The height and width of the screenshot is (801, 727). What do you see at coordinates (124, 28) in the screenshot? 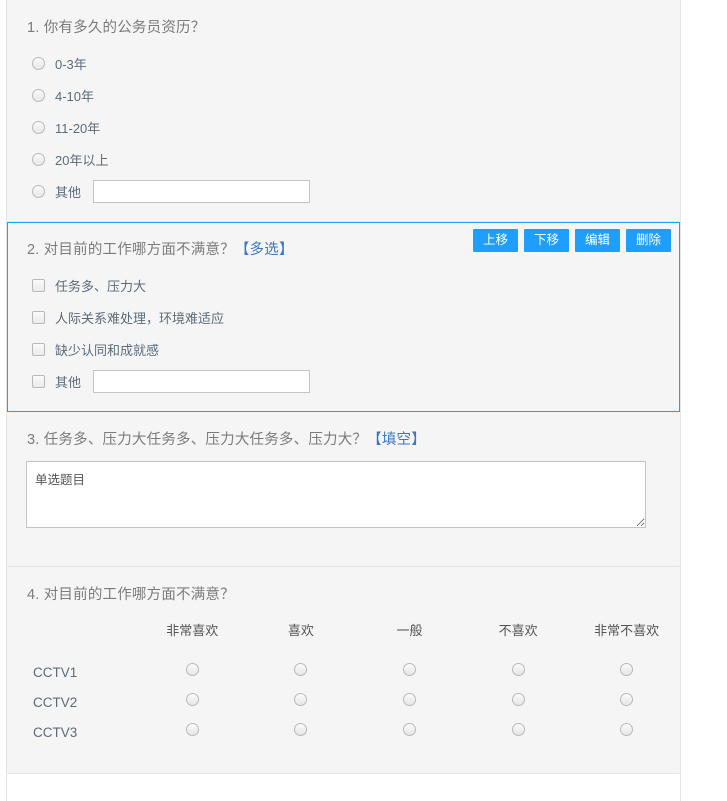
I see `question-text-1: 你有多久的公务员资历？` at bounding box center [124, 28].